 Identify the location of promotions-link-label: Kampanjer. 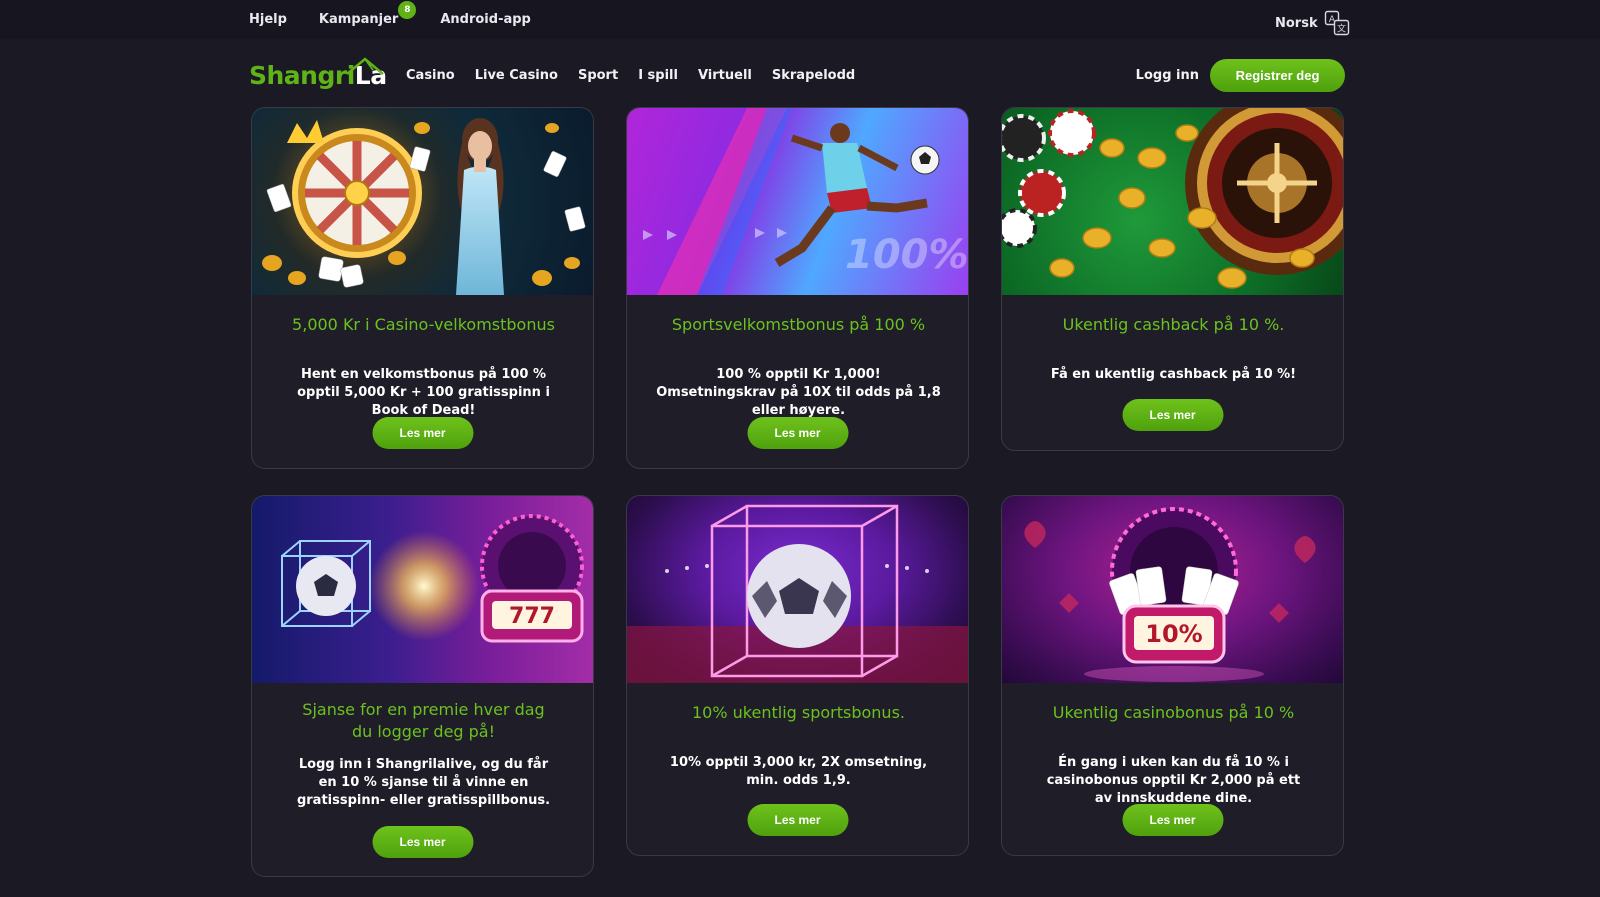
(358, 19).